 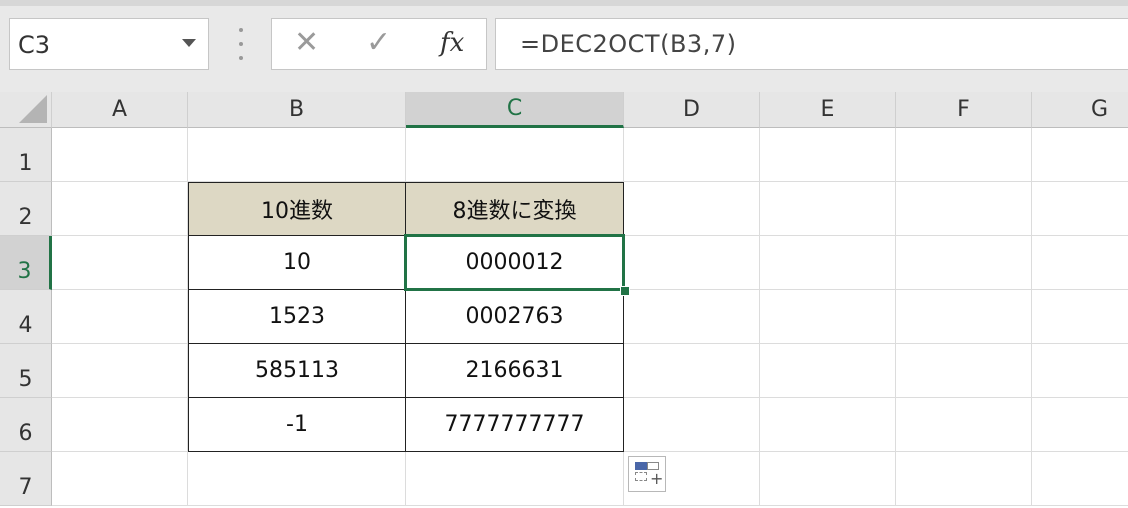 What do you see at coordinates (1080, 263) in the screenshot?
I see `cell-g3` at bounding box center [1080, 263].